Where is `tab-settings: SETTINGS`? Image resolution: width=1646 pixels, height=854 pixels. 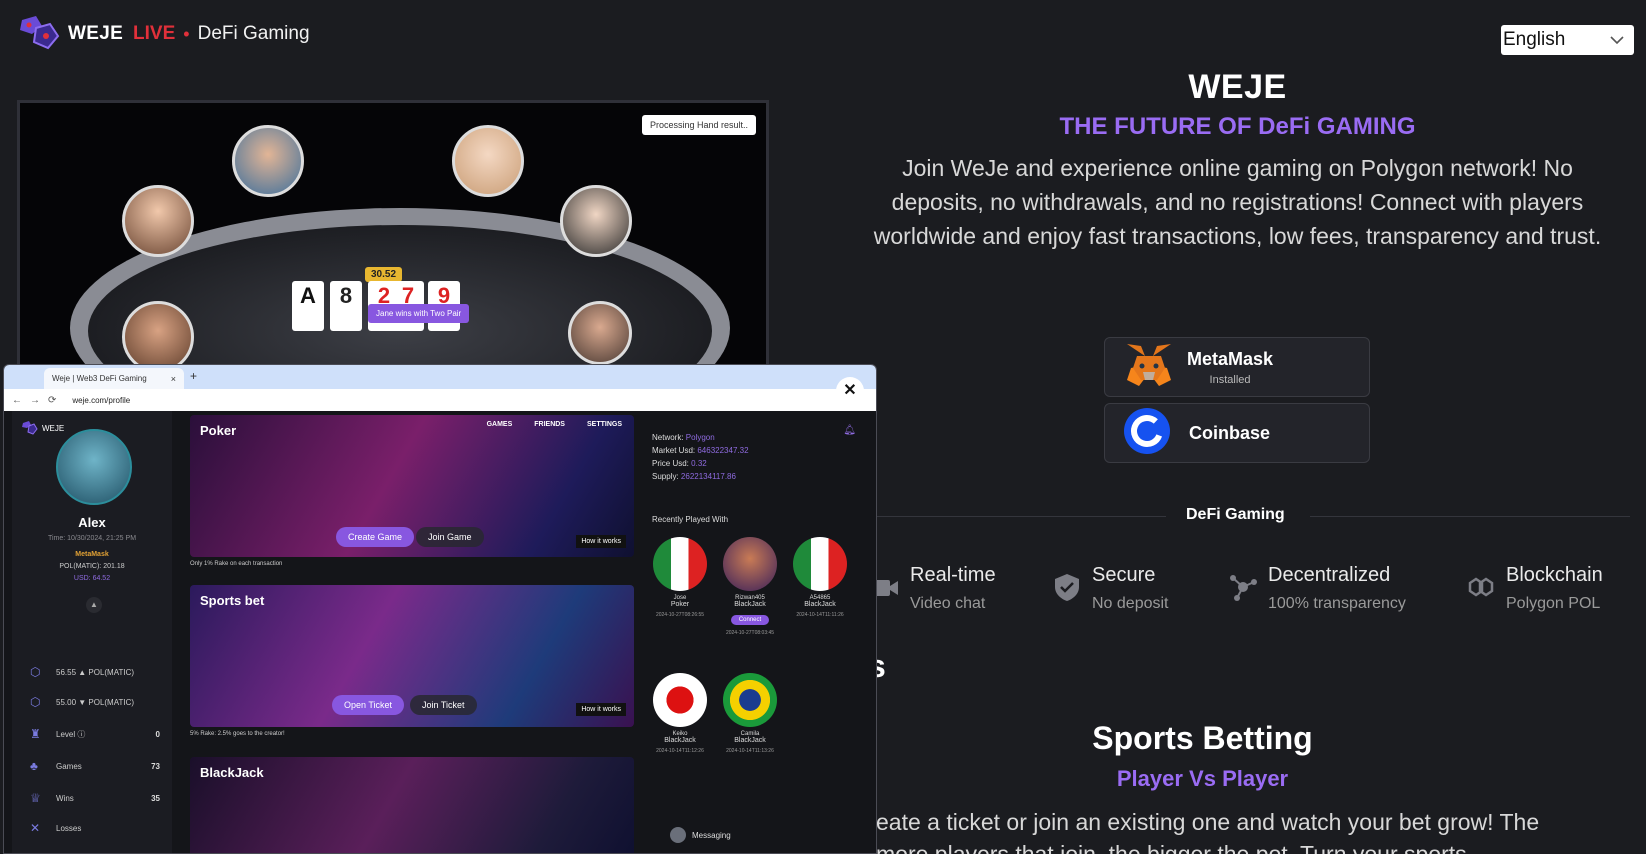
tab-settings: SETTINGS is located at coordinates (604, 424).